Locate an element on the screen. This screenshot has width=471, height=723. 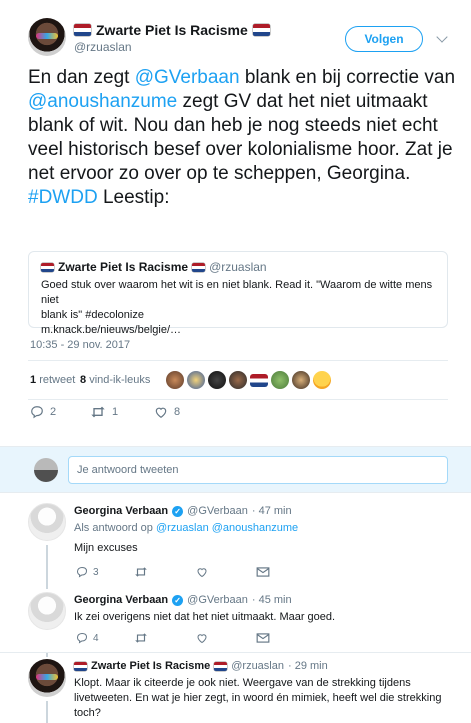
reply-input: Je antwoord tweeten is located at coordinates (258, 470).